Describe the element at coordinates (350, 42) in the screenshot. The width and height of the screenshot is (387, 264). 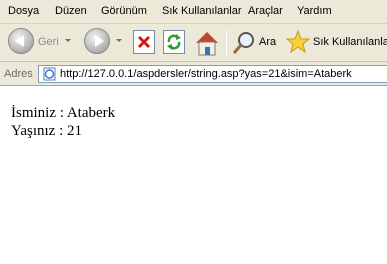
I see `favorites-label: Sık Kullanılanlar` at that location.